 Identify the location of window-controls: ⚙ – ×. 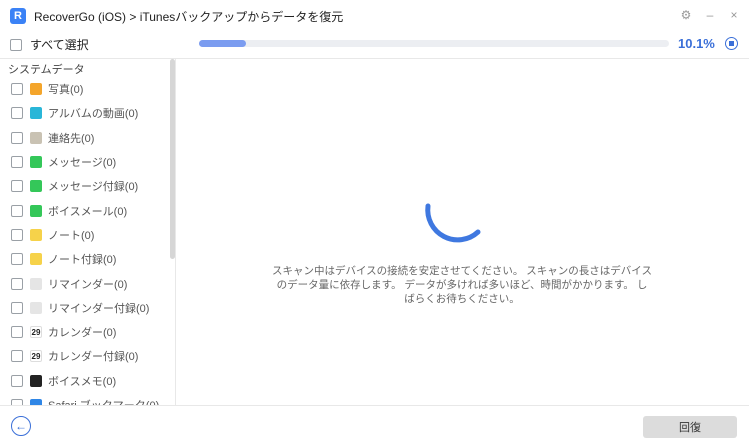
(710, 15).